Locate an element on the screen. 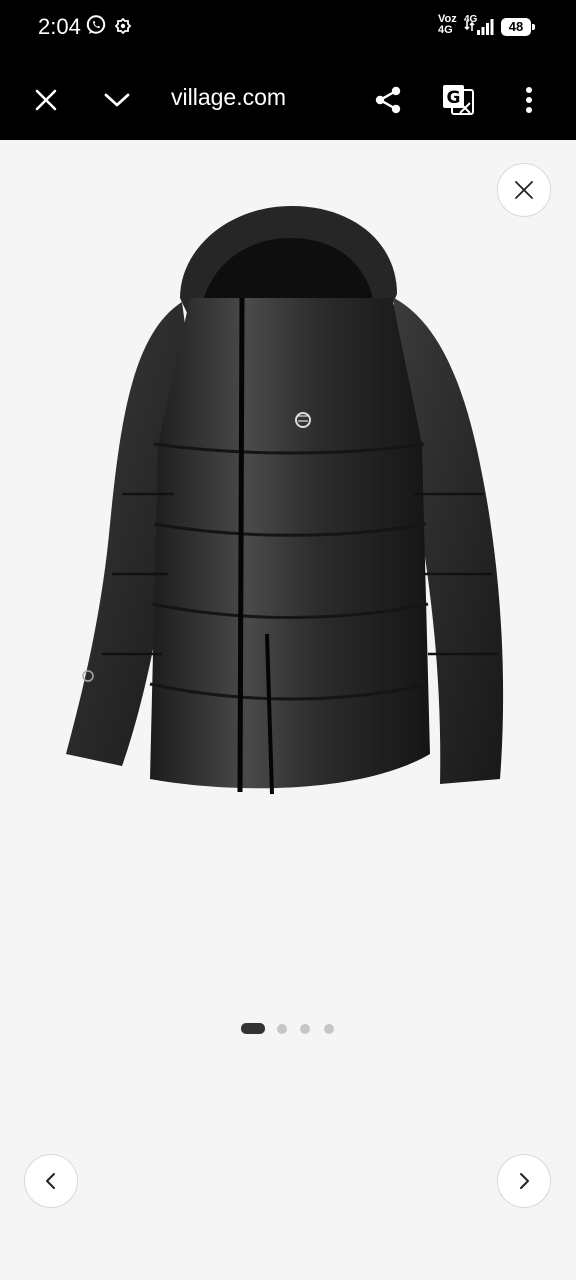 This screenshot has height=1280, width=576. translate-icon: G is located at coordinates (458, 100).